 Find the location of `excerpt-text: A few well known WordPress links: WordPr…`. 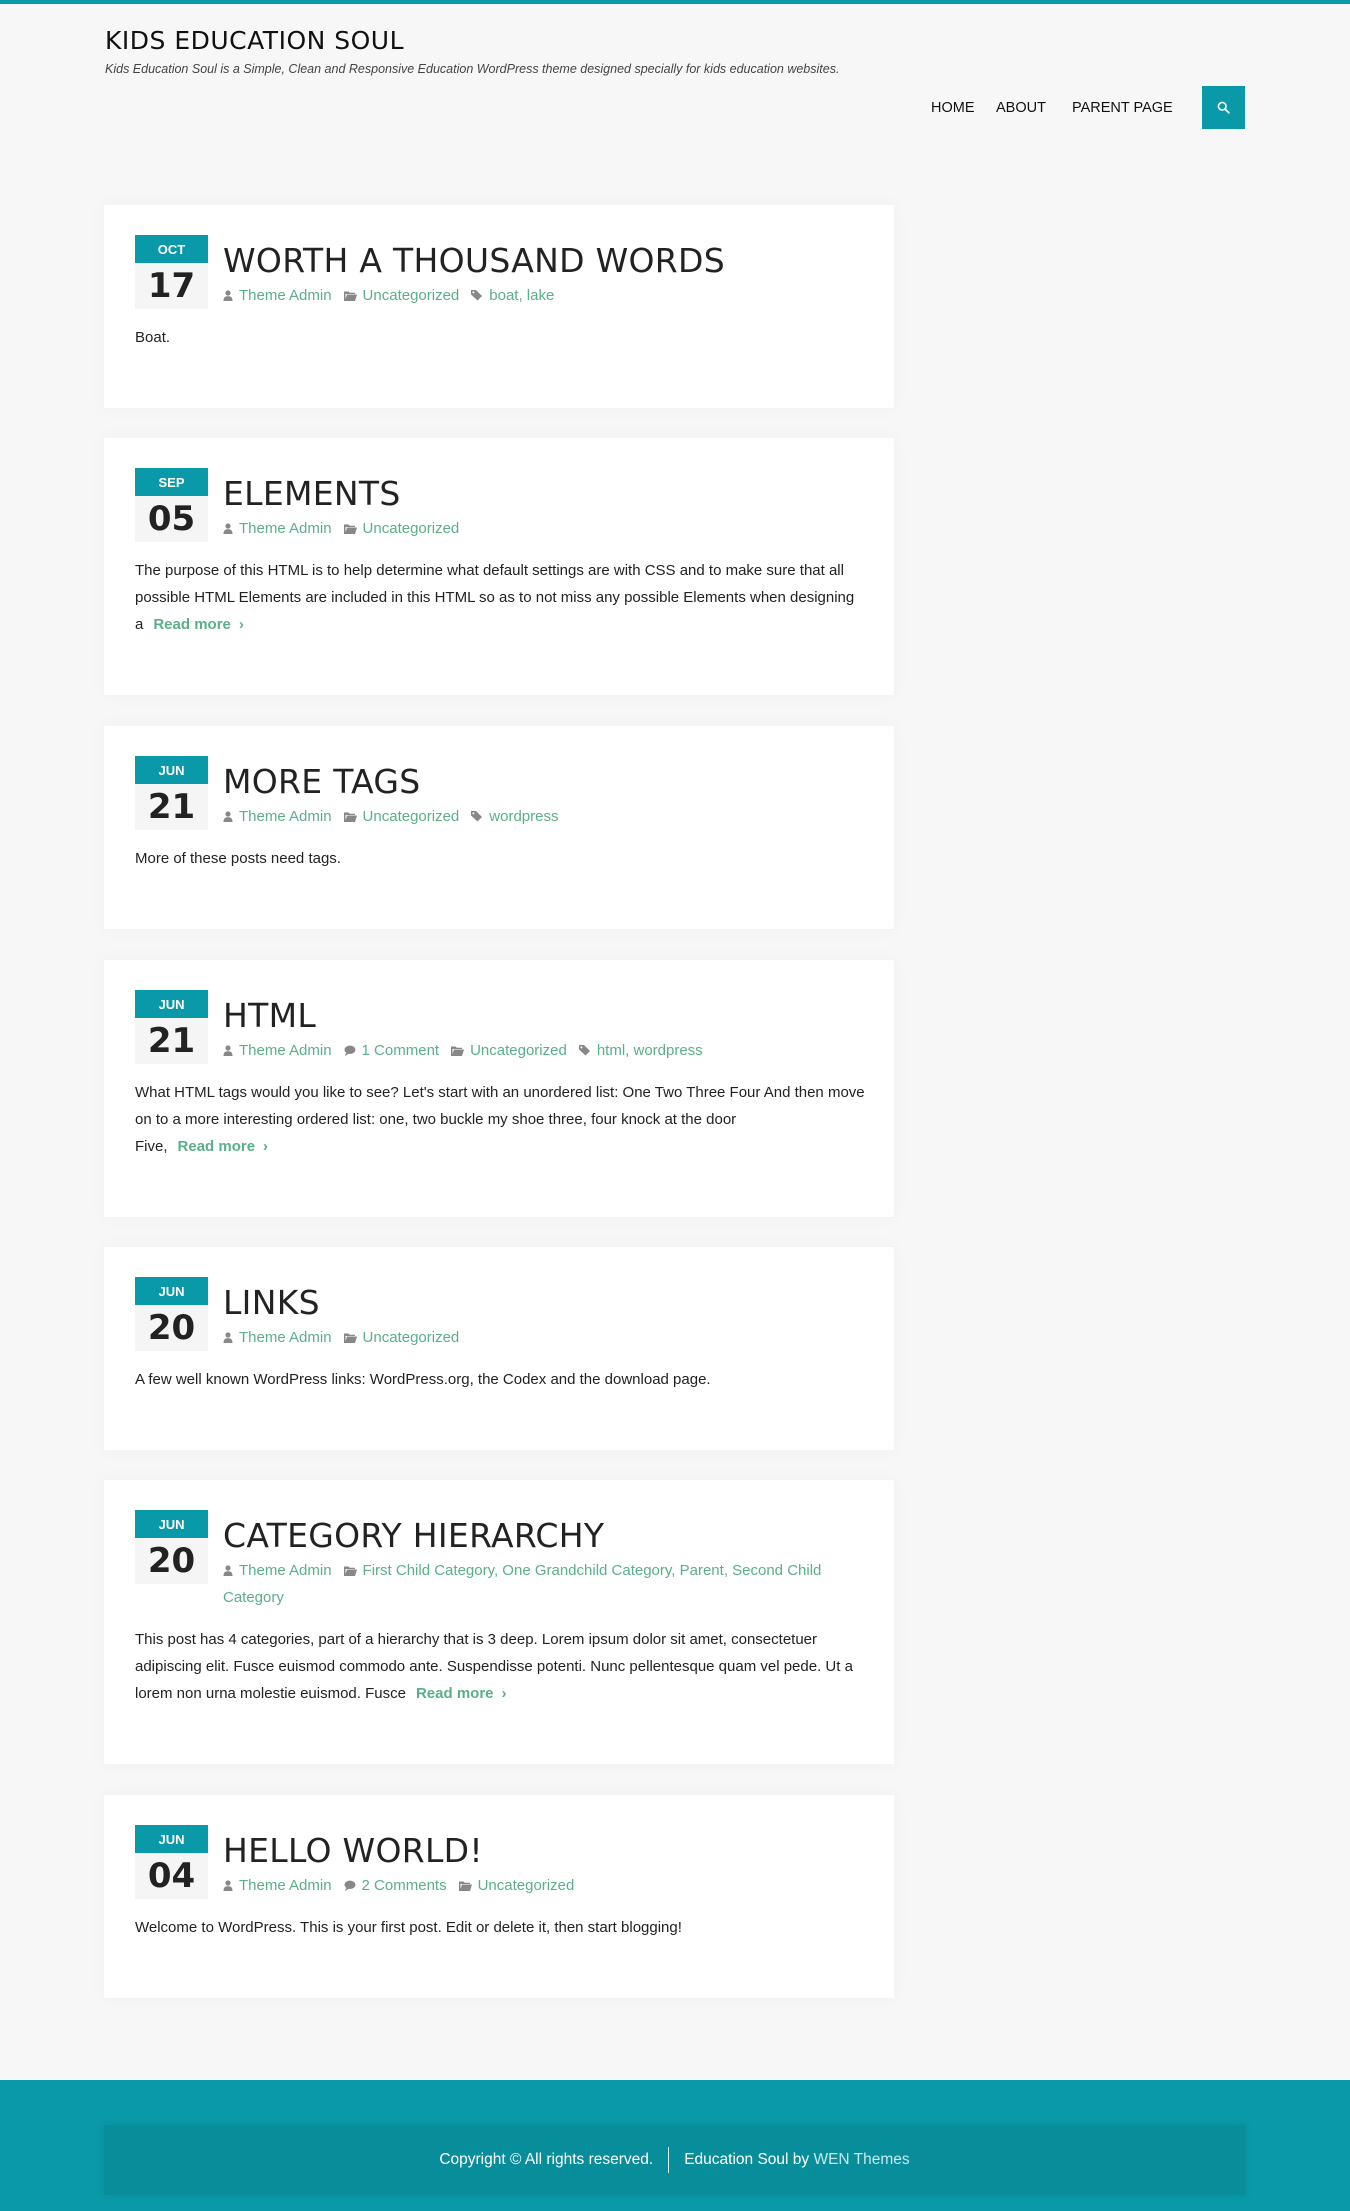

excerpt-text: A few well known WordPress links: WordPr… is located at coordinates (423, 1379).